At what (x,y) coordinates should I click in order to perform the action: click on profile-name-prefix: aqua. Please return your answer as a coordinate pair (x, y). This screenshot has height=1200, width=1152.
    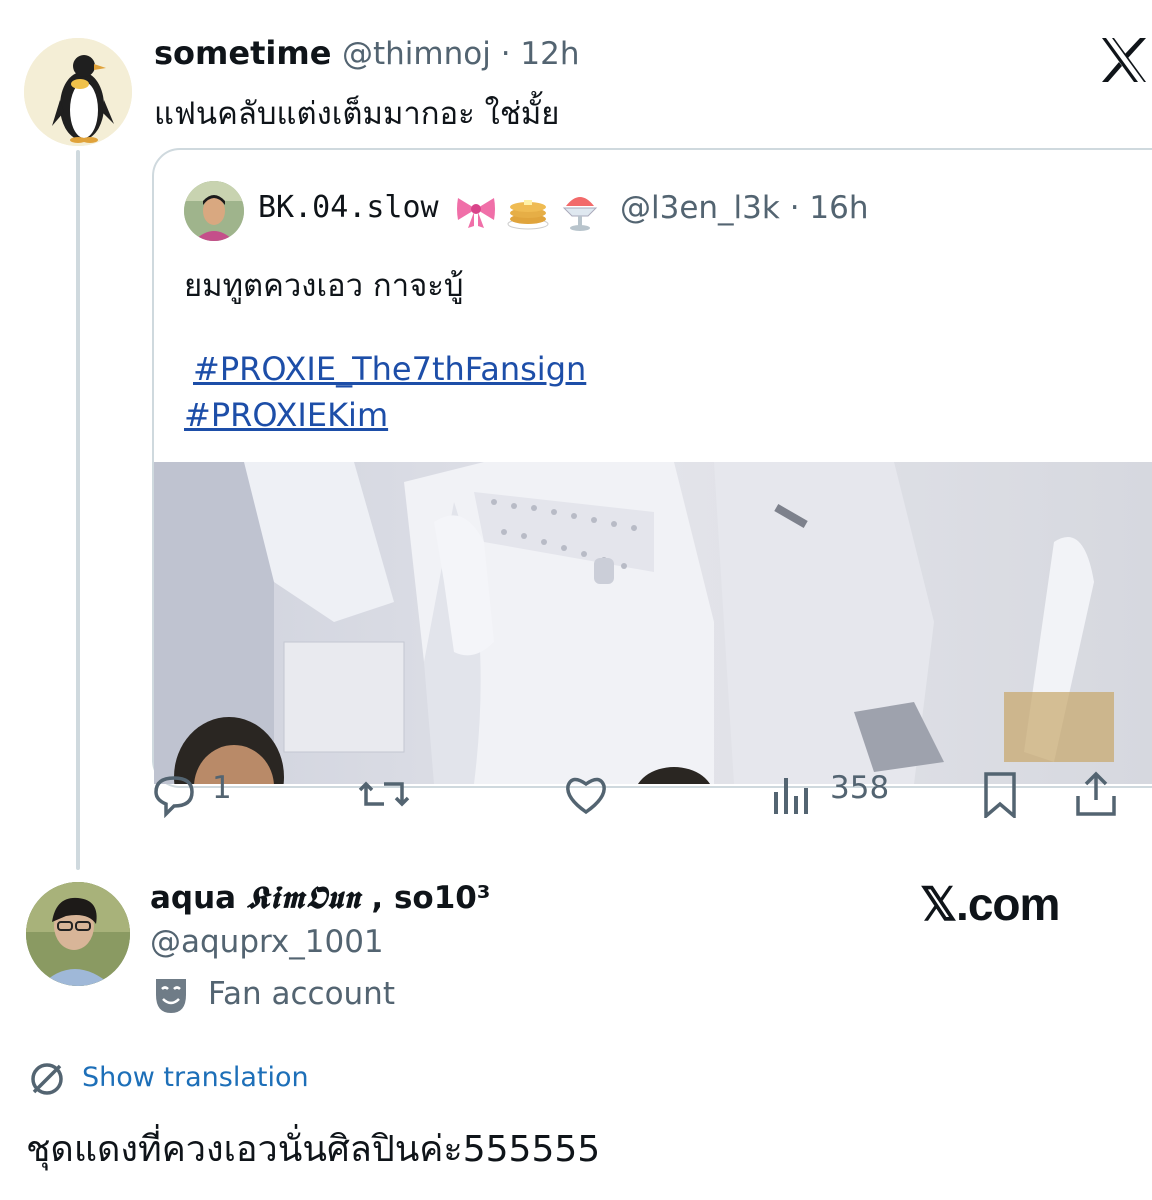
    Looking at the image, I should click on (193, 898).